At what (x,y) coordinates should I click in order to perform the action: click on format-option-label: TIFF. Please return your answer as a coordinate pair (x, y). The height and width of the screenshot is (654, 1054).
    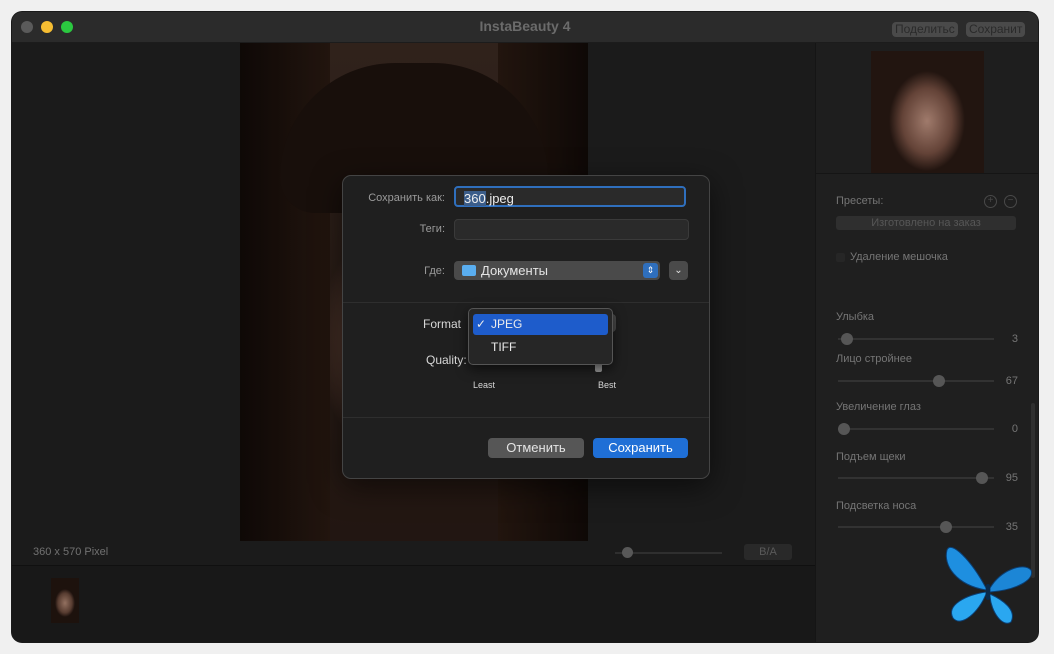
    Looking at the image, I should click on (504, 347).